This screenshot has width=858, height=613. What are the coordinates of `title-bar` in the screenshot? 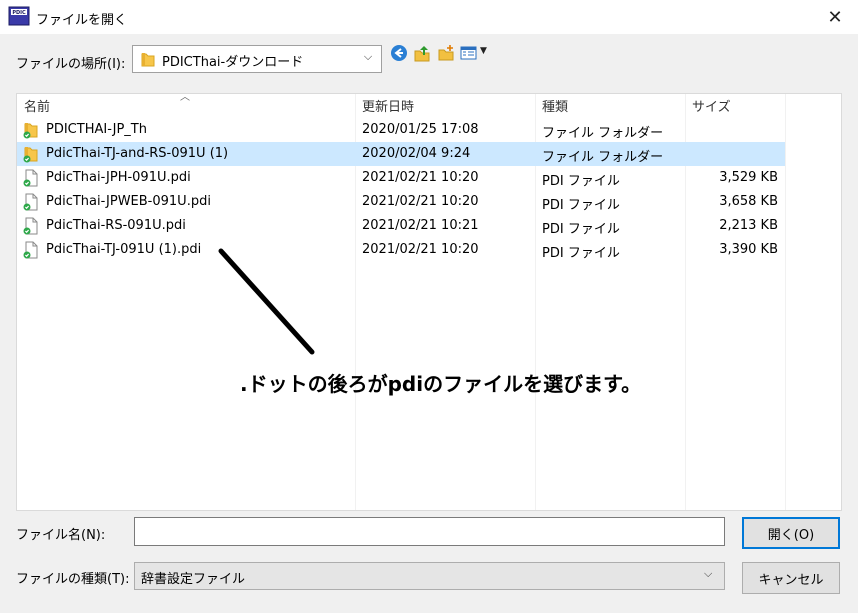 It's located at (429, 17).